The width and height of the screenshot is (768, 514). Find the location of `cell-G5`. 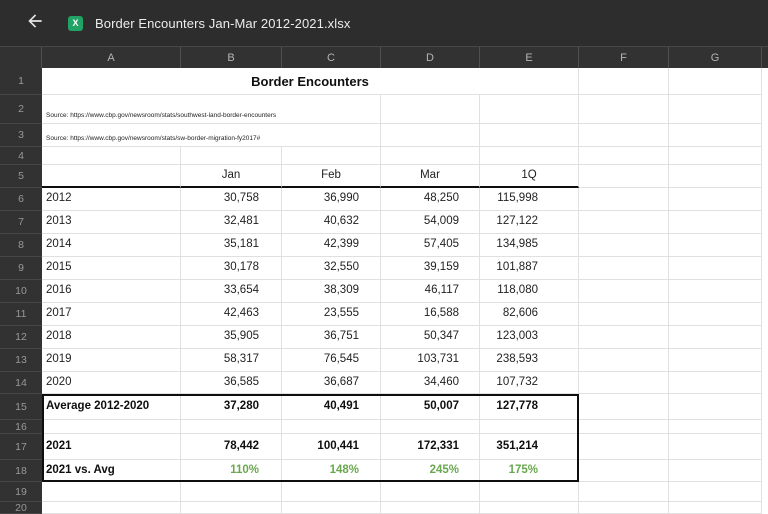

cell-G5 is located at coordinates (715, 176).